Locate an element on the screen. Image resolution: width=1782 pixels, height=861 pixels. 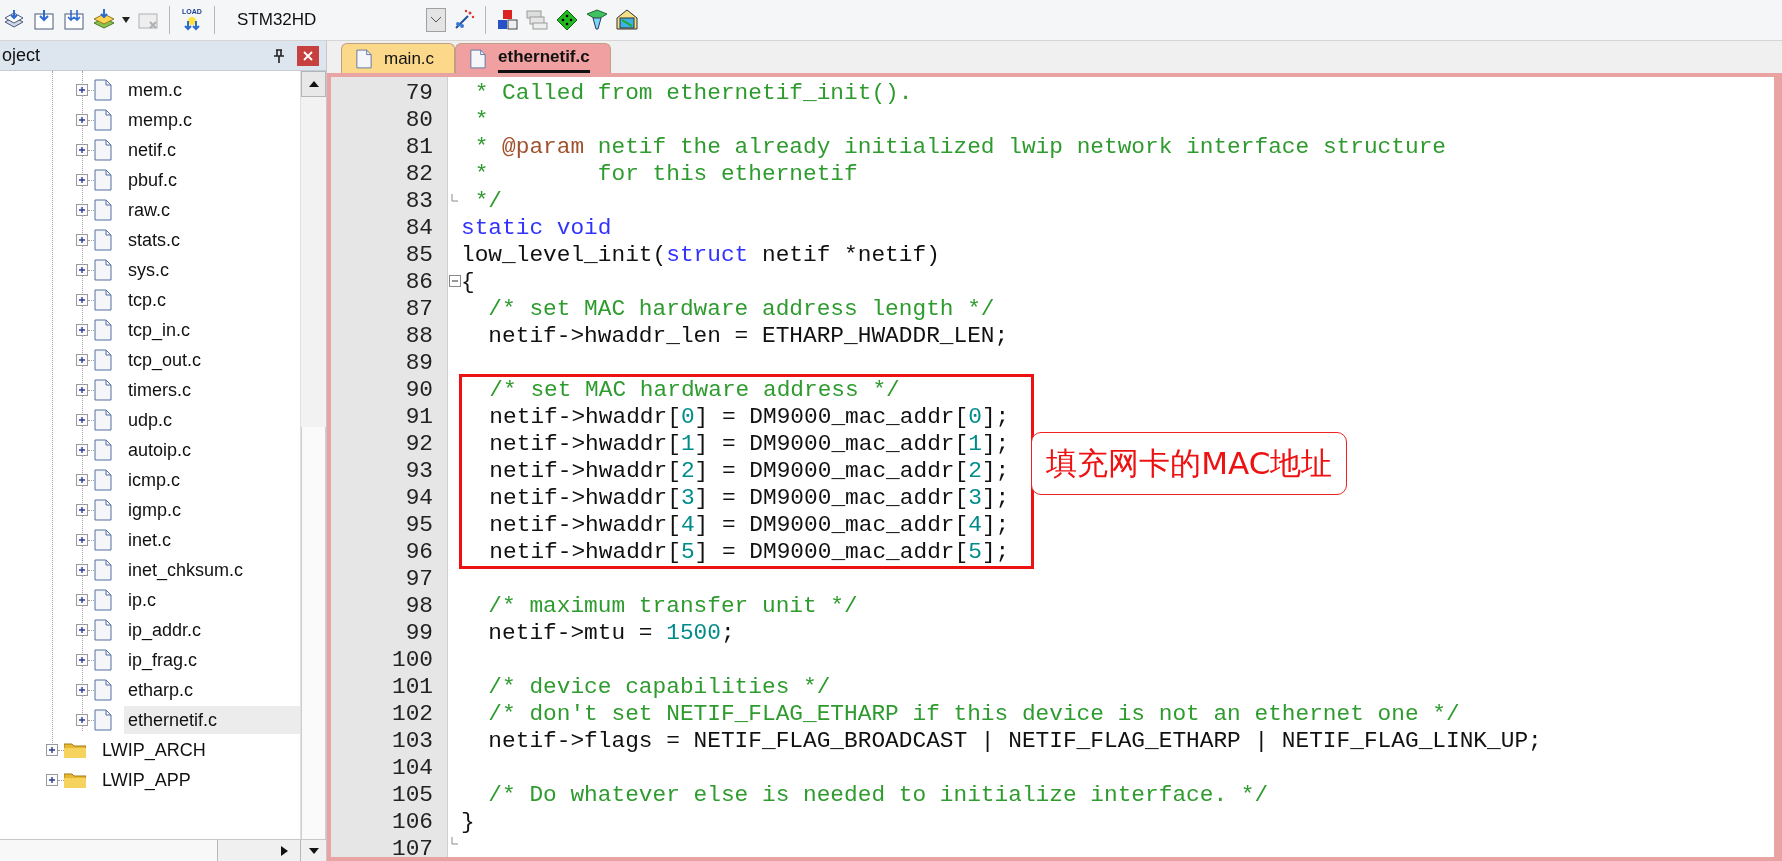
tree-item: memp.c is located at coordinates (168, 120).